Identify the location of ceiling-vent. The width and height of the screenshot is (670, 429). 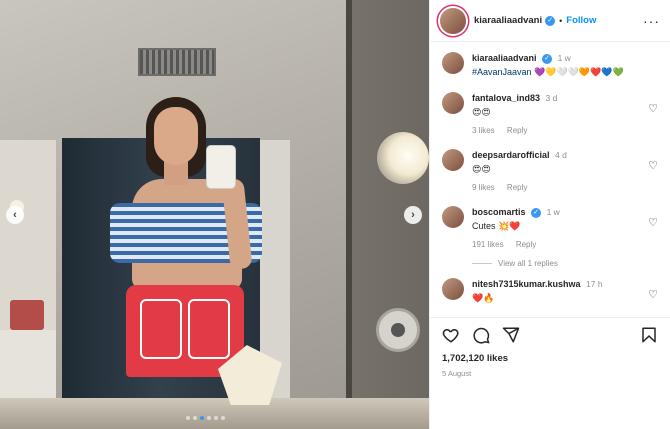
(177, 62).